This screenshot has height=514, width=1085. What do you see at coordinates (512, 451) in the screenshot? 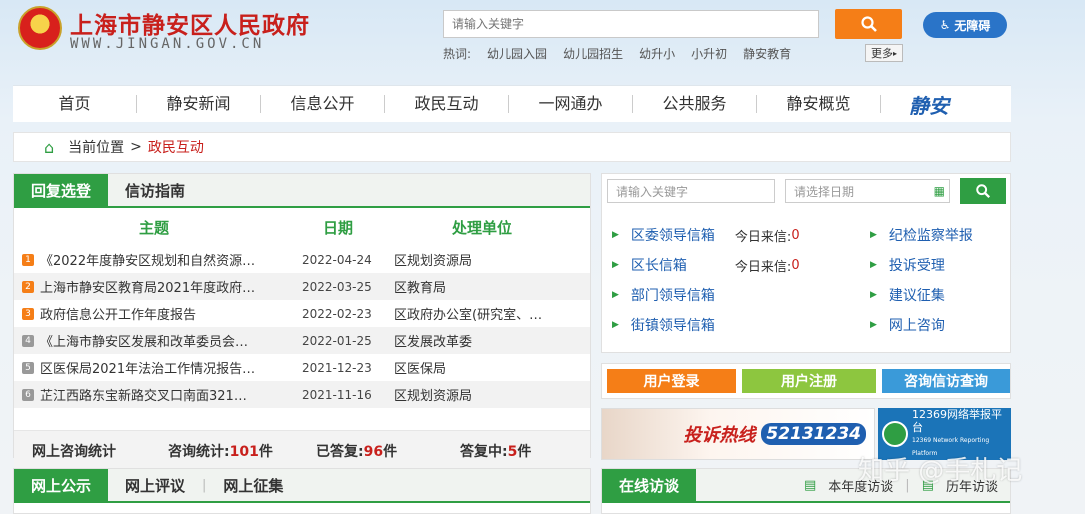
I see `pending-value: 5` at bounding box center [512, 451].